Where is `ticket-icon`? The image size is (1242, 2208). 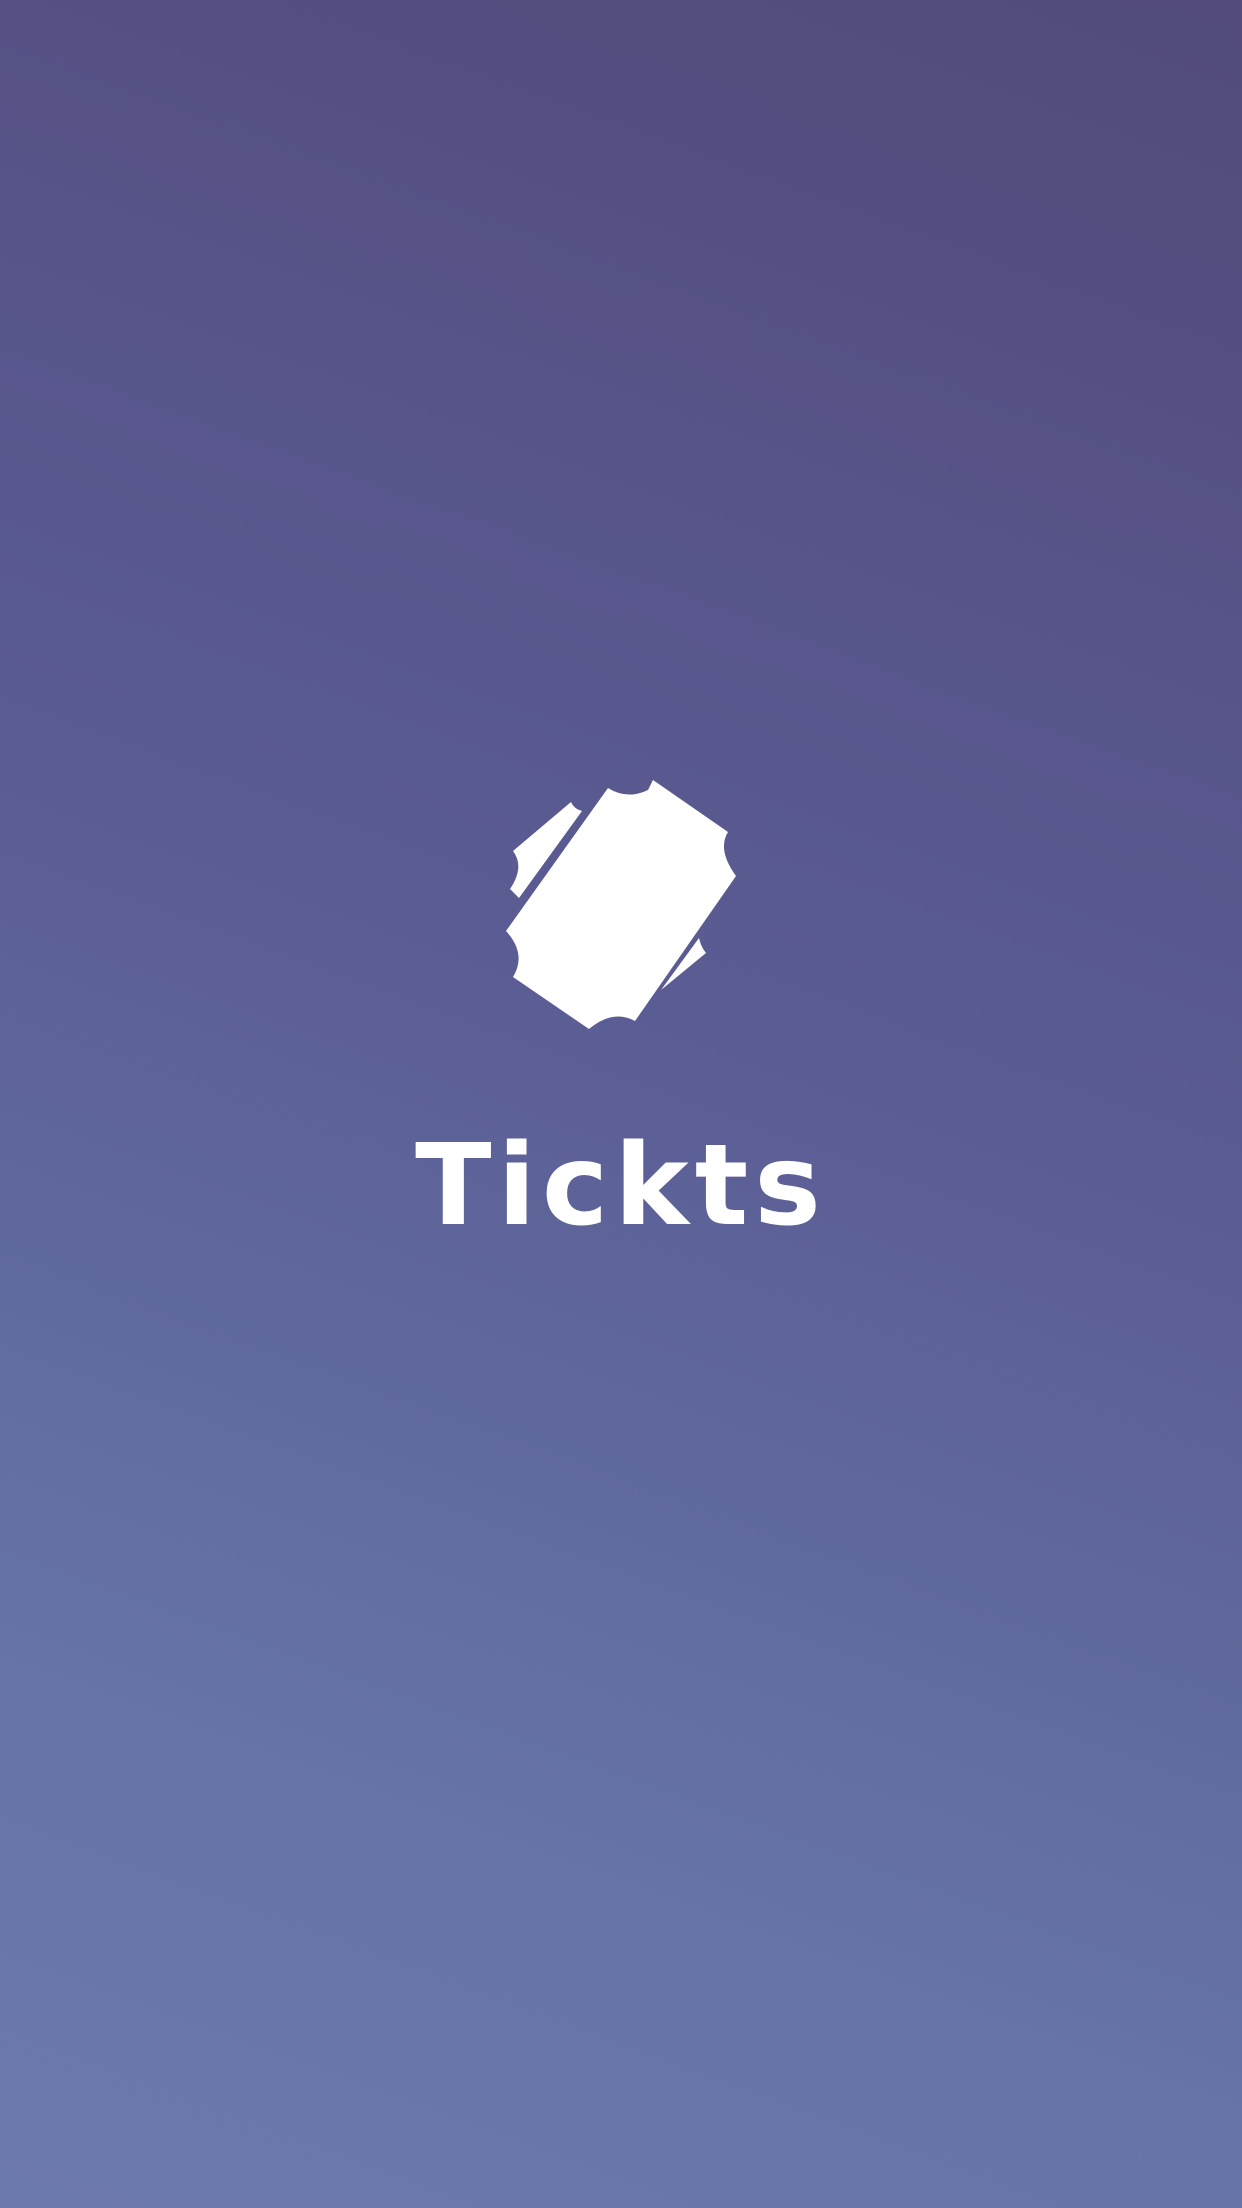 ticket-icon is located at coordinates (620, 905).